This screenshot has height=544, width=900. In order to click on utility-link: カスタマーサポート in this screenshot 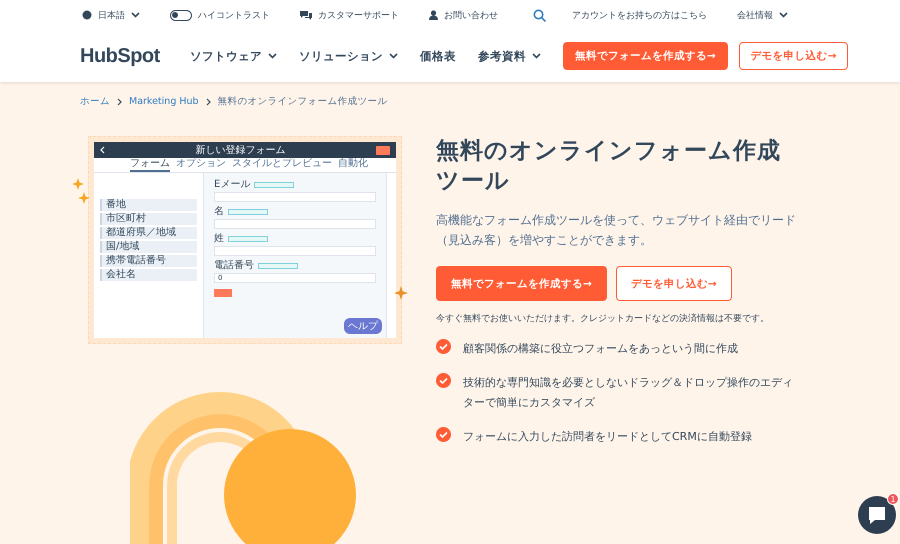, I will do `click(358, 15)`.